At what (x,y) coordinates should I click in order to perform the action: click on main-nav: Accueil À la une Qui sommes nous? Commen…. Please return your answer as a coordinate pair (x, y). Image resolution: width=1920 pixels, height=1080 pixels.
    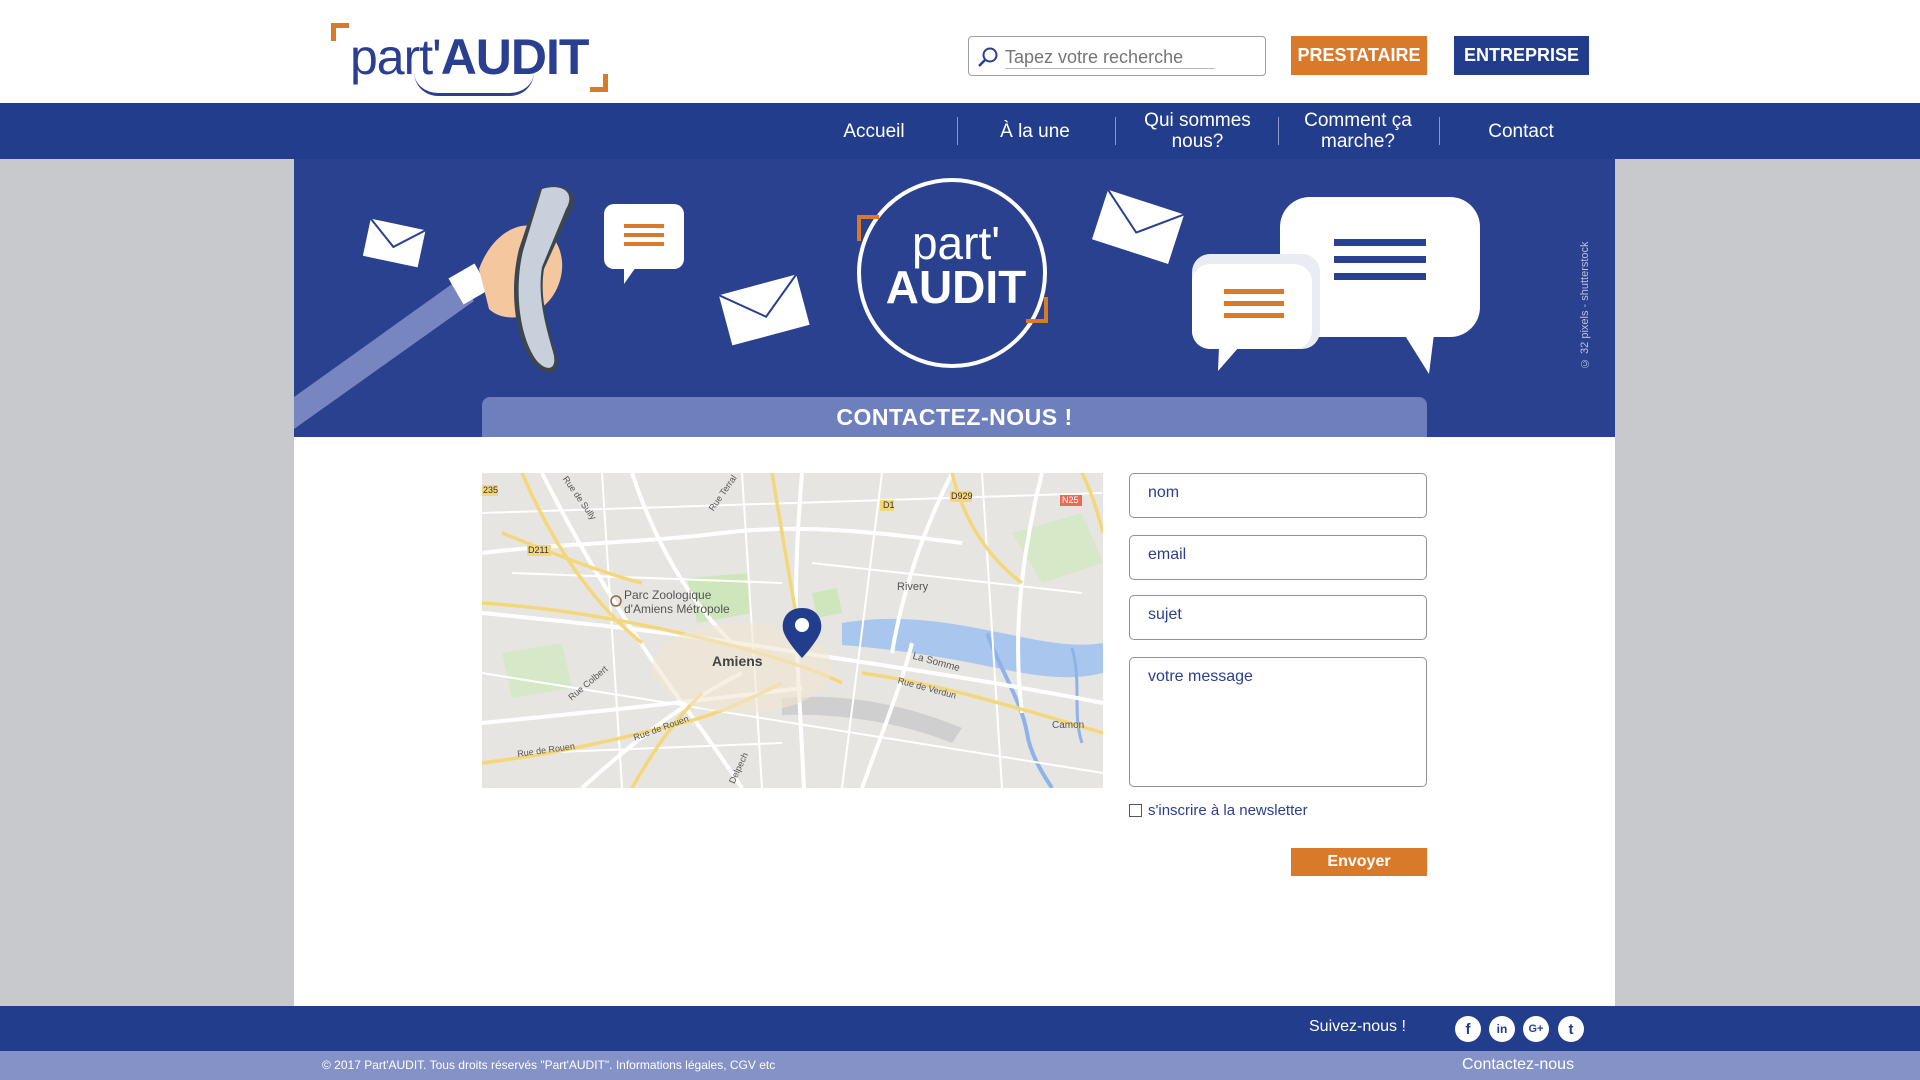
    Looking at the image, I should click on (960, 131).